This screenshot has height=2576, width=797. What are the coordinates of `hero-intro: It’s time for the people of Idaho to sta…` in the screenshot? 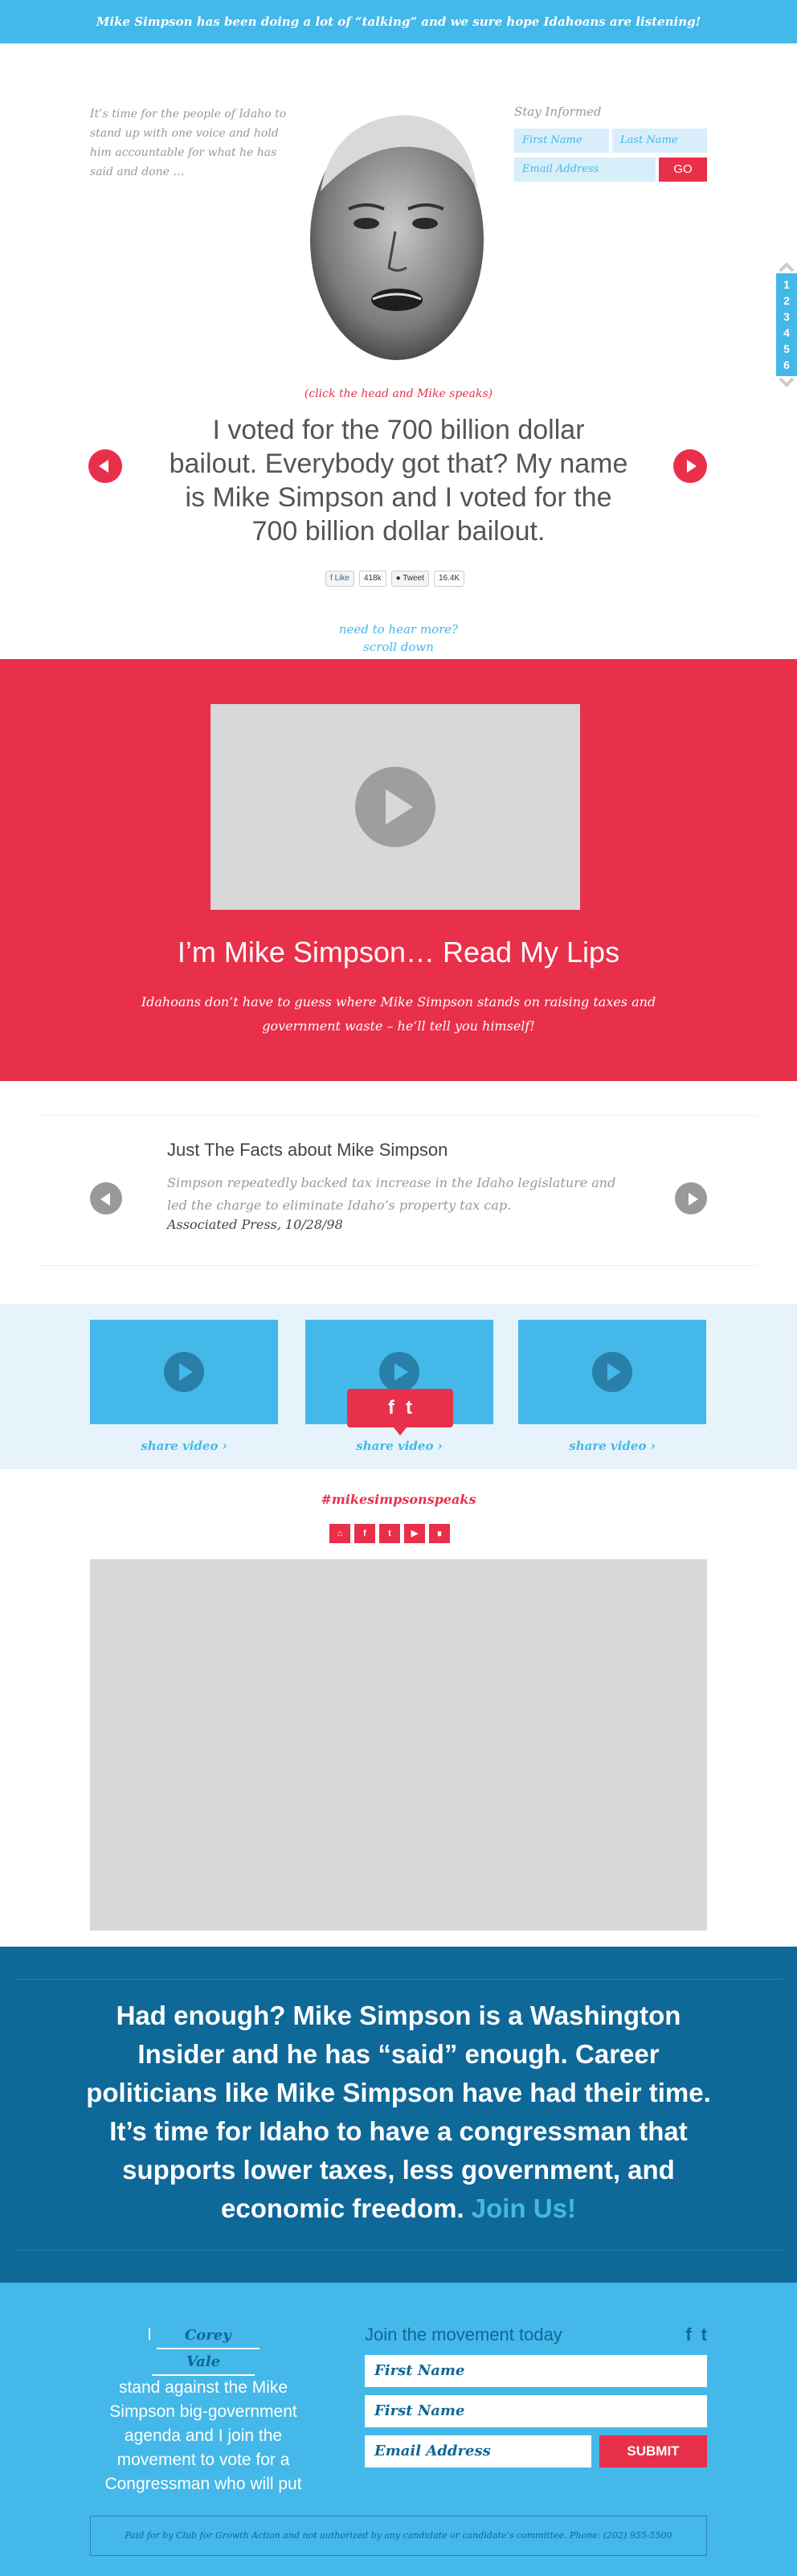 It's located at (189, 143).